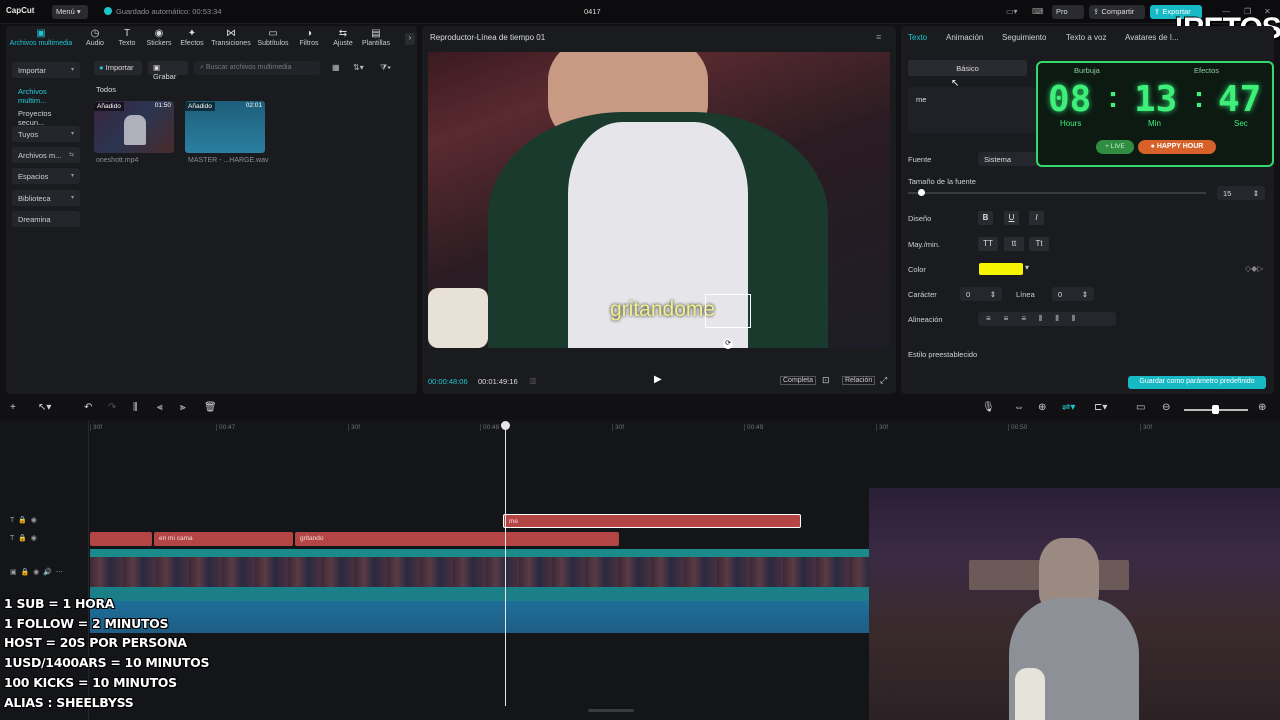 This screenshot has height=720, width=1280. What do you see at coordinates (652, 521) in the screenshot?
I see `text-clip-selected: me` at bounding box center [652, 521].